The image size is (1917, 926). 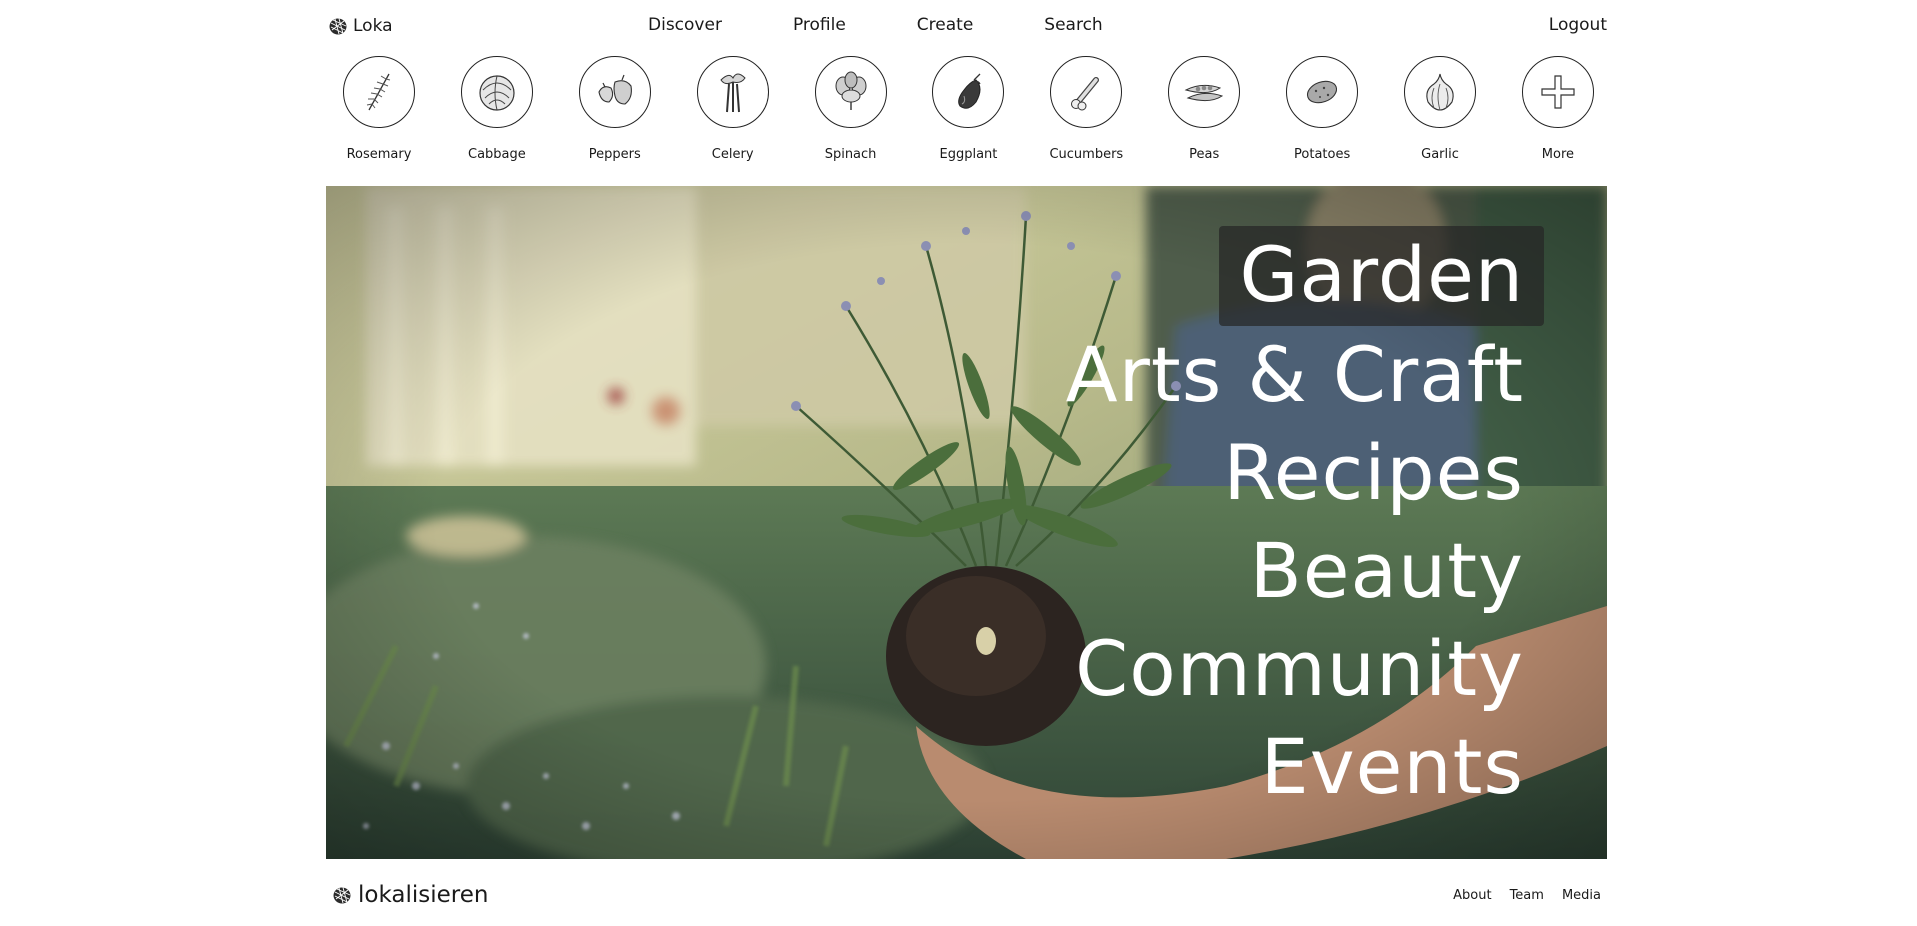 I want to click on category-rosemary: Rosemary, so click(x=379, y=111).